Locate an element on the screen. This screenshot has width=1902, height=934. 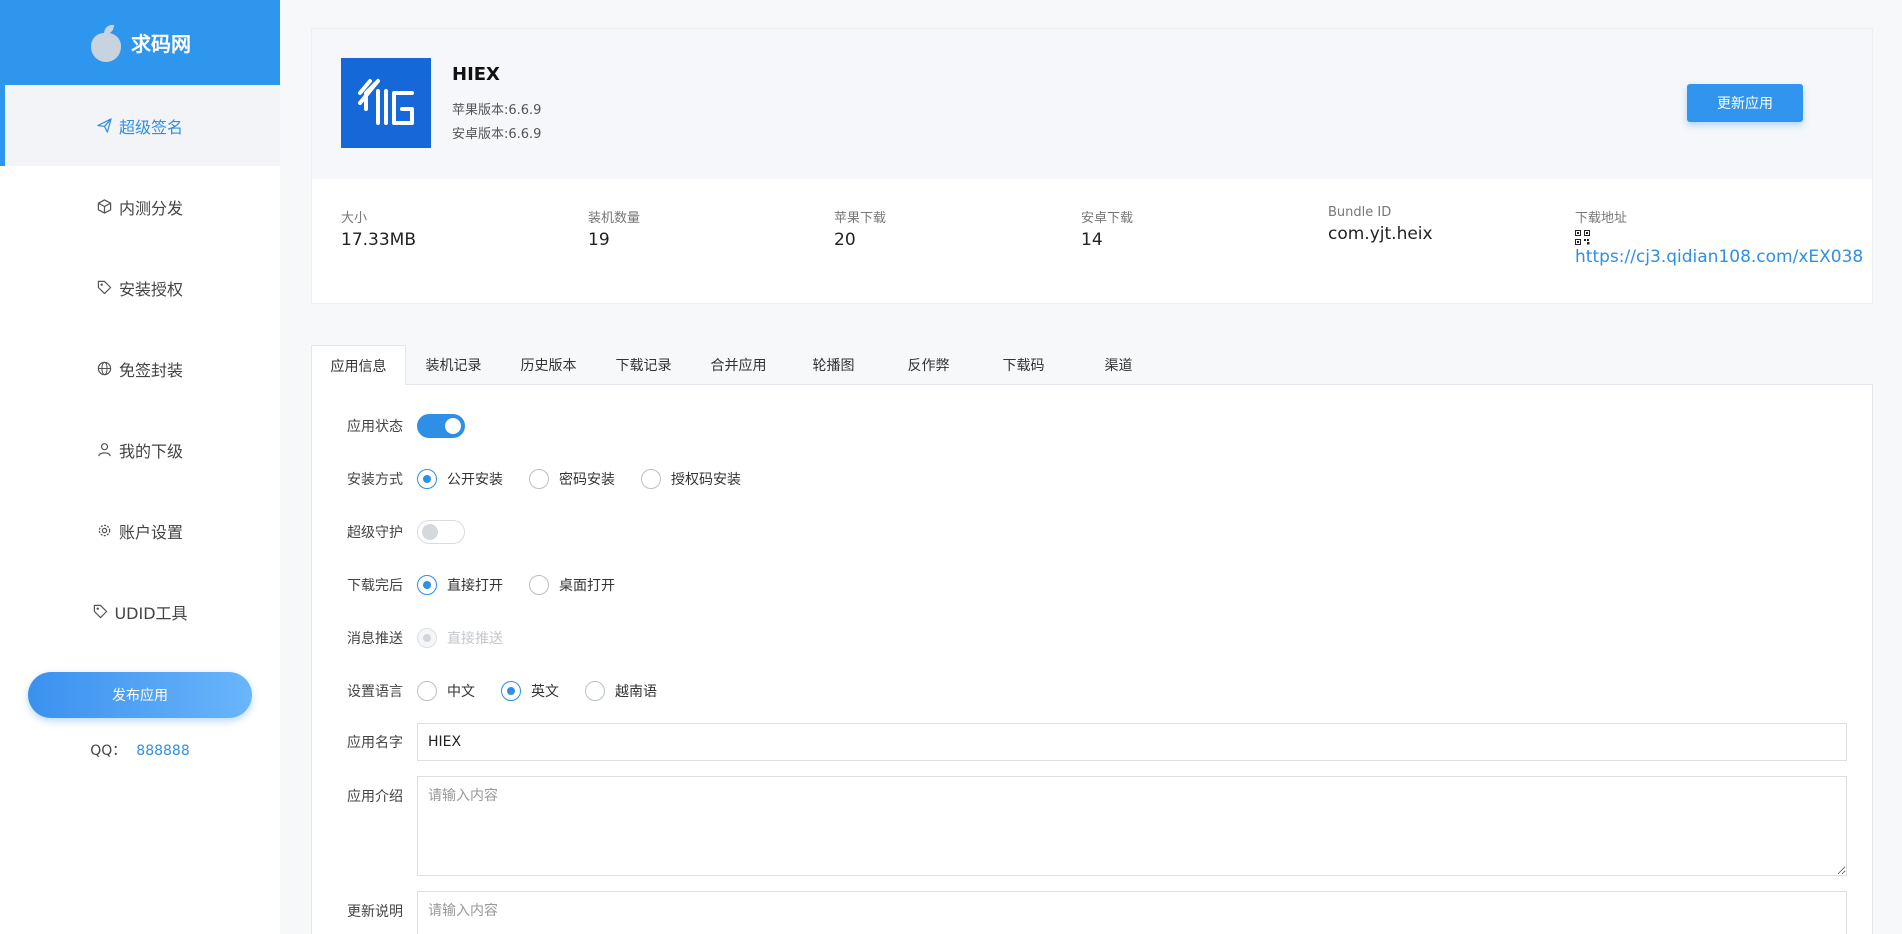
android-version: 安卓版本:6.6.9 is located at coordinates (497, 134).